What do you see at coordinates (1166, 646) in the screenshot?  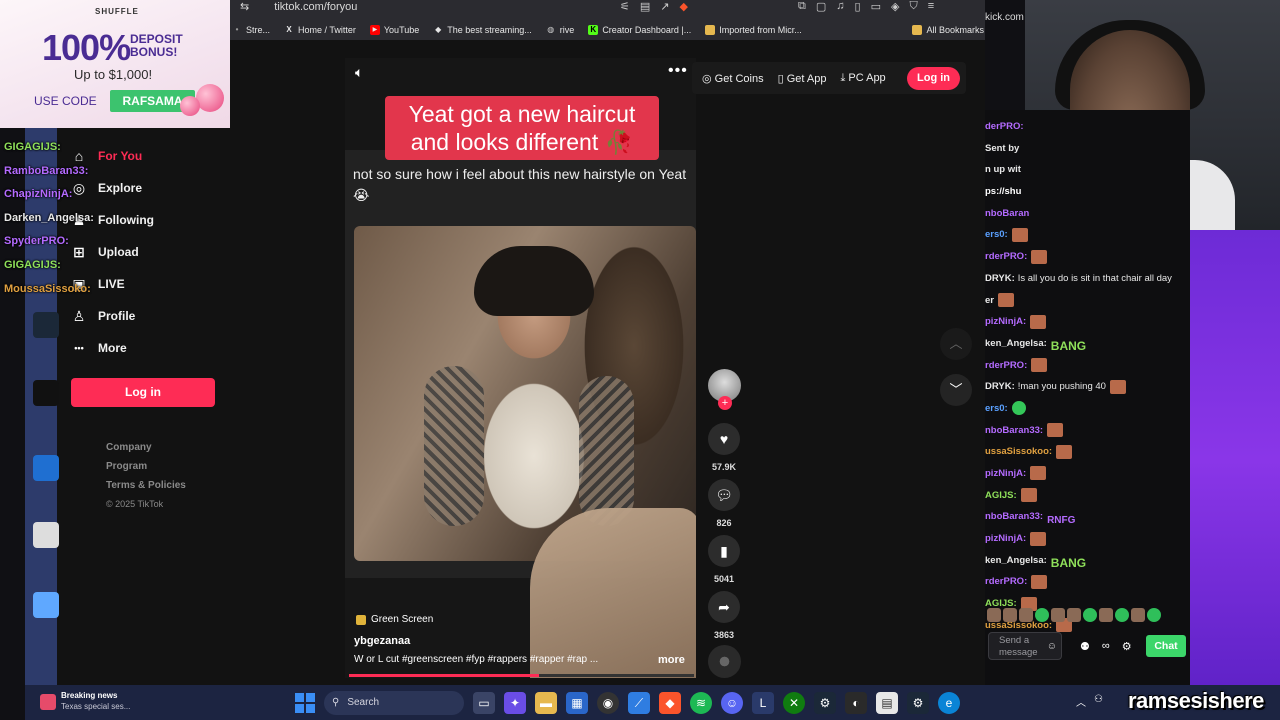 I see `chat-send-button: Chat` at bounding box center [1166, 646].